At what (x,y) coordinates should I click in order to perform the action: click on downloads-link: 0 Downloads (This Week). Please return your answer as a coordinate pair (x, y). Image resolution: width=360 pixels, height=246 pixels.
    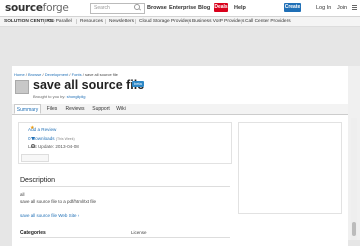
    Looking at the image, I should click on (51, 138).